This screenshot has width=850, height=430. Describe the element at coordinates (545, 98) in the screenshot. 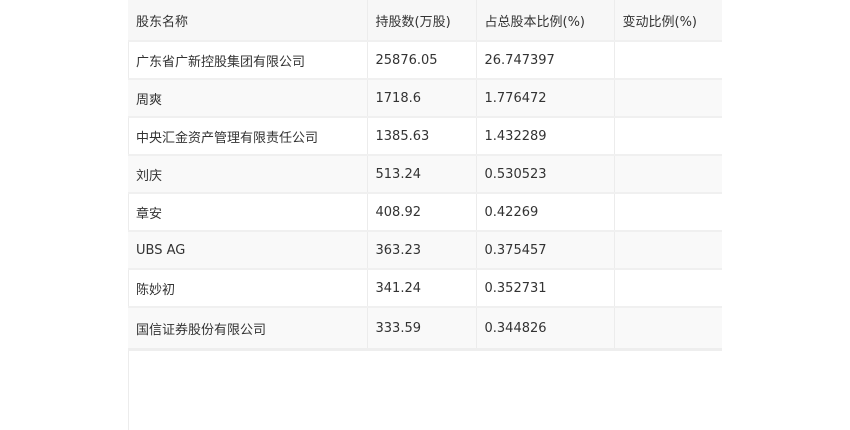

I see `cell-share-ratio: 1.776472` at that location.